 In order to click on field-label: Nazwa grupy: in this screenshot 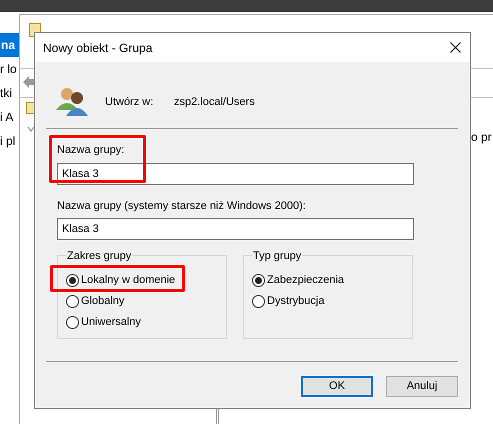, I will do `click(91, 150)`.